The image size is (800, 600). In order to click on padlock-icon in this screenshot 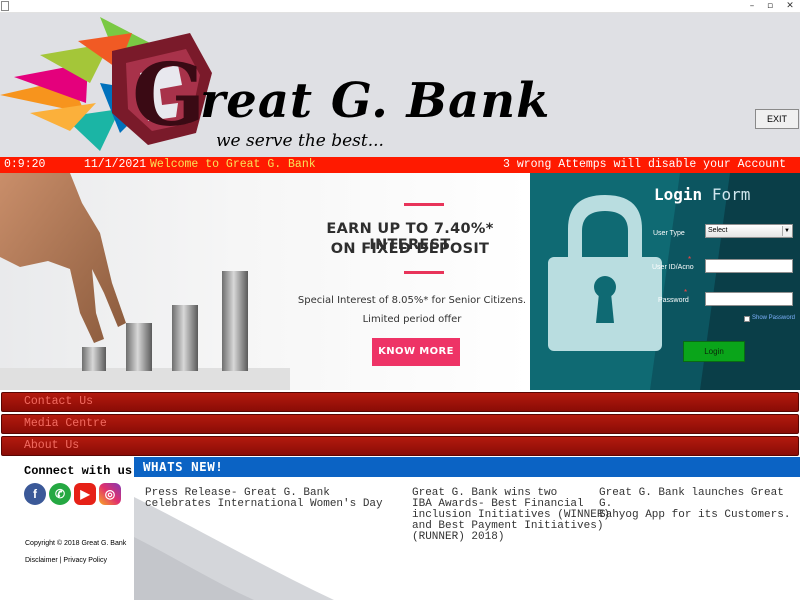, I will do `click(665, 281)`.